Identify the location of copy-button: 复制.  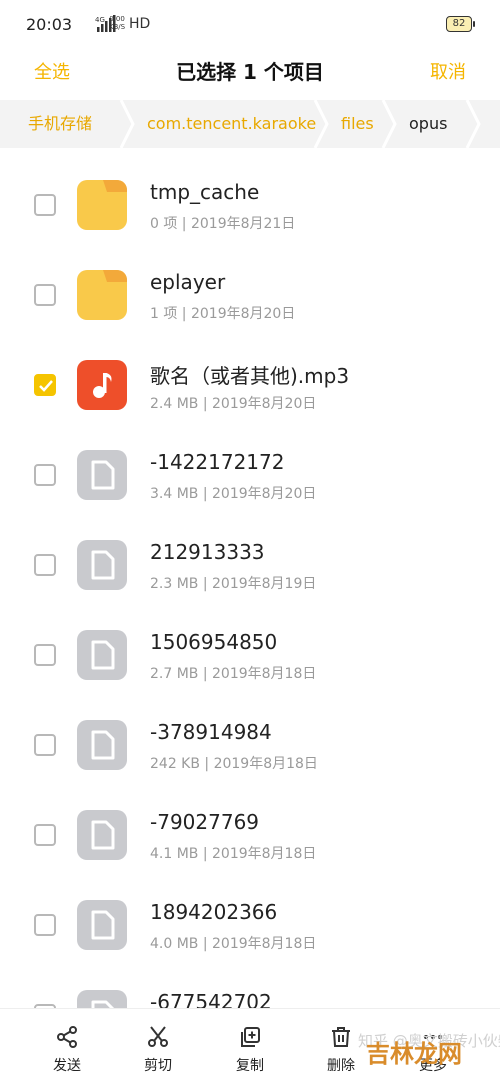
(250, 1046).